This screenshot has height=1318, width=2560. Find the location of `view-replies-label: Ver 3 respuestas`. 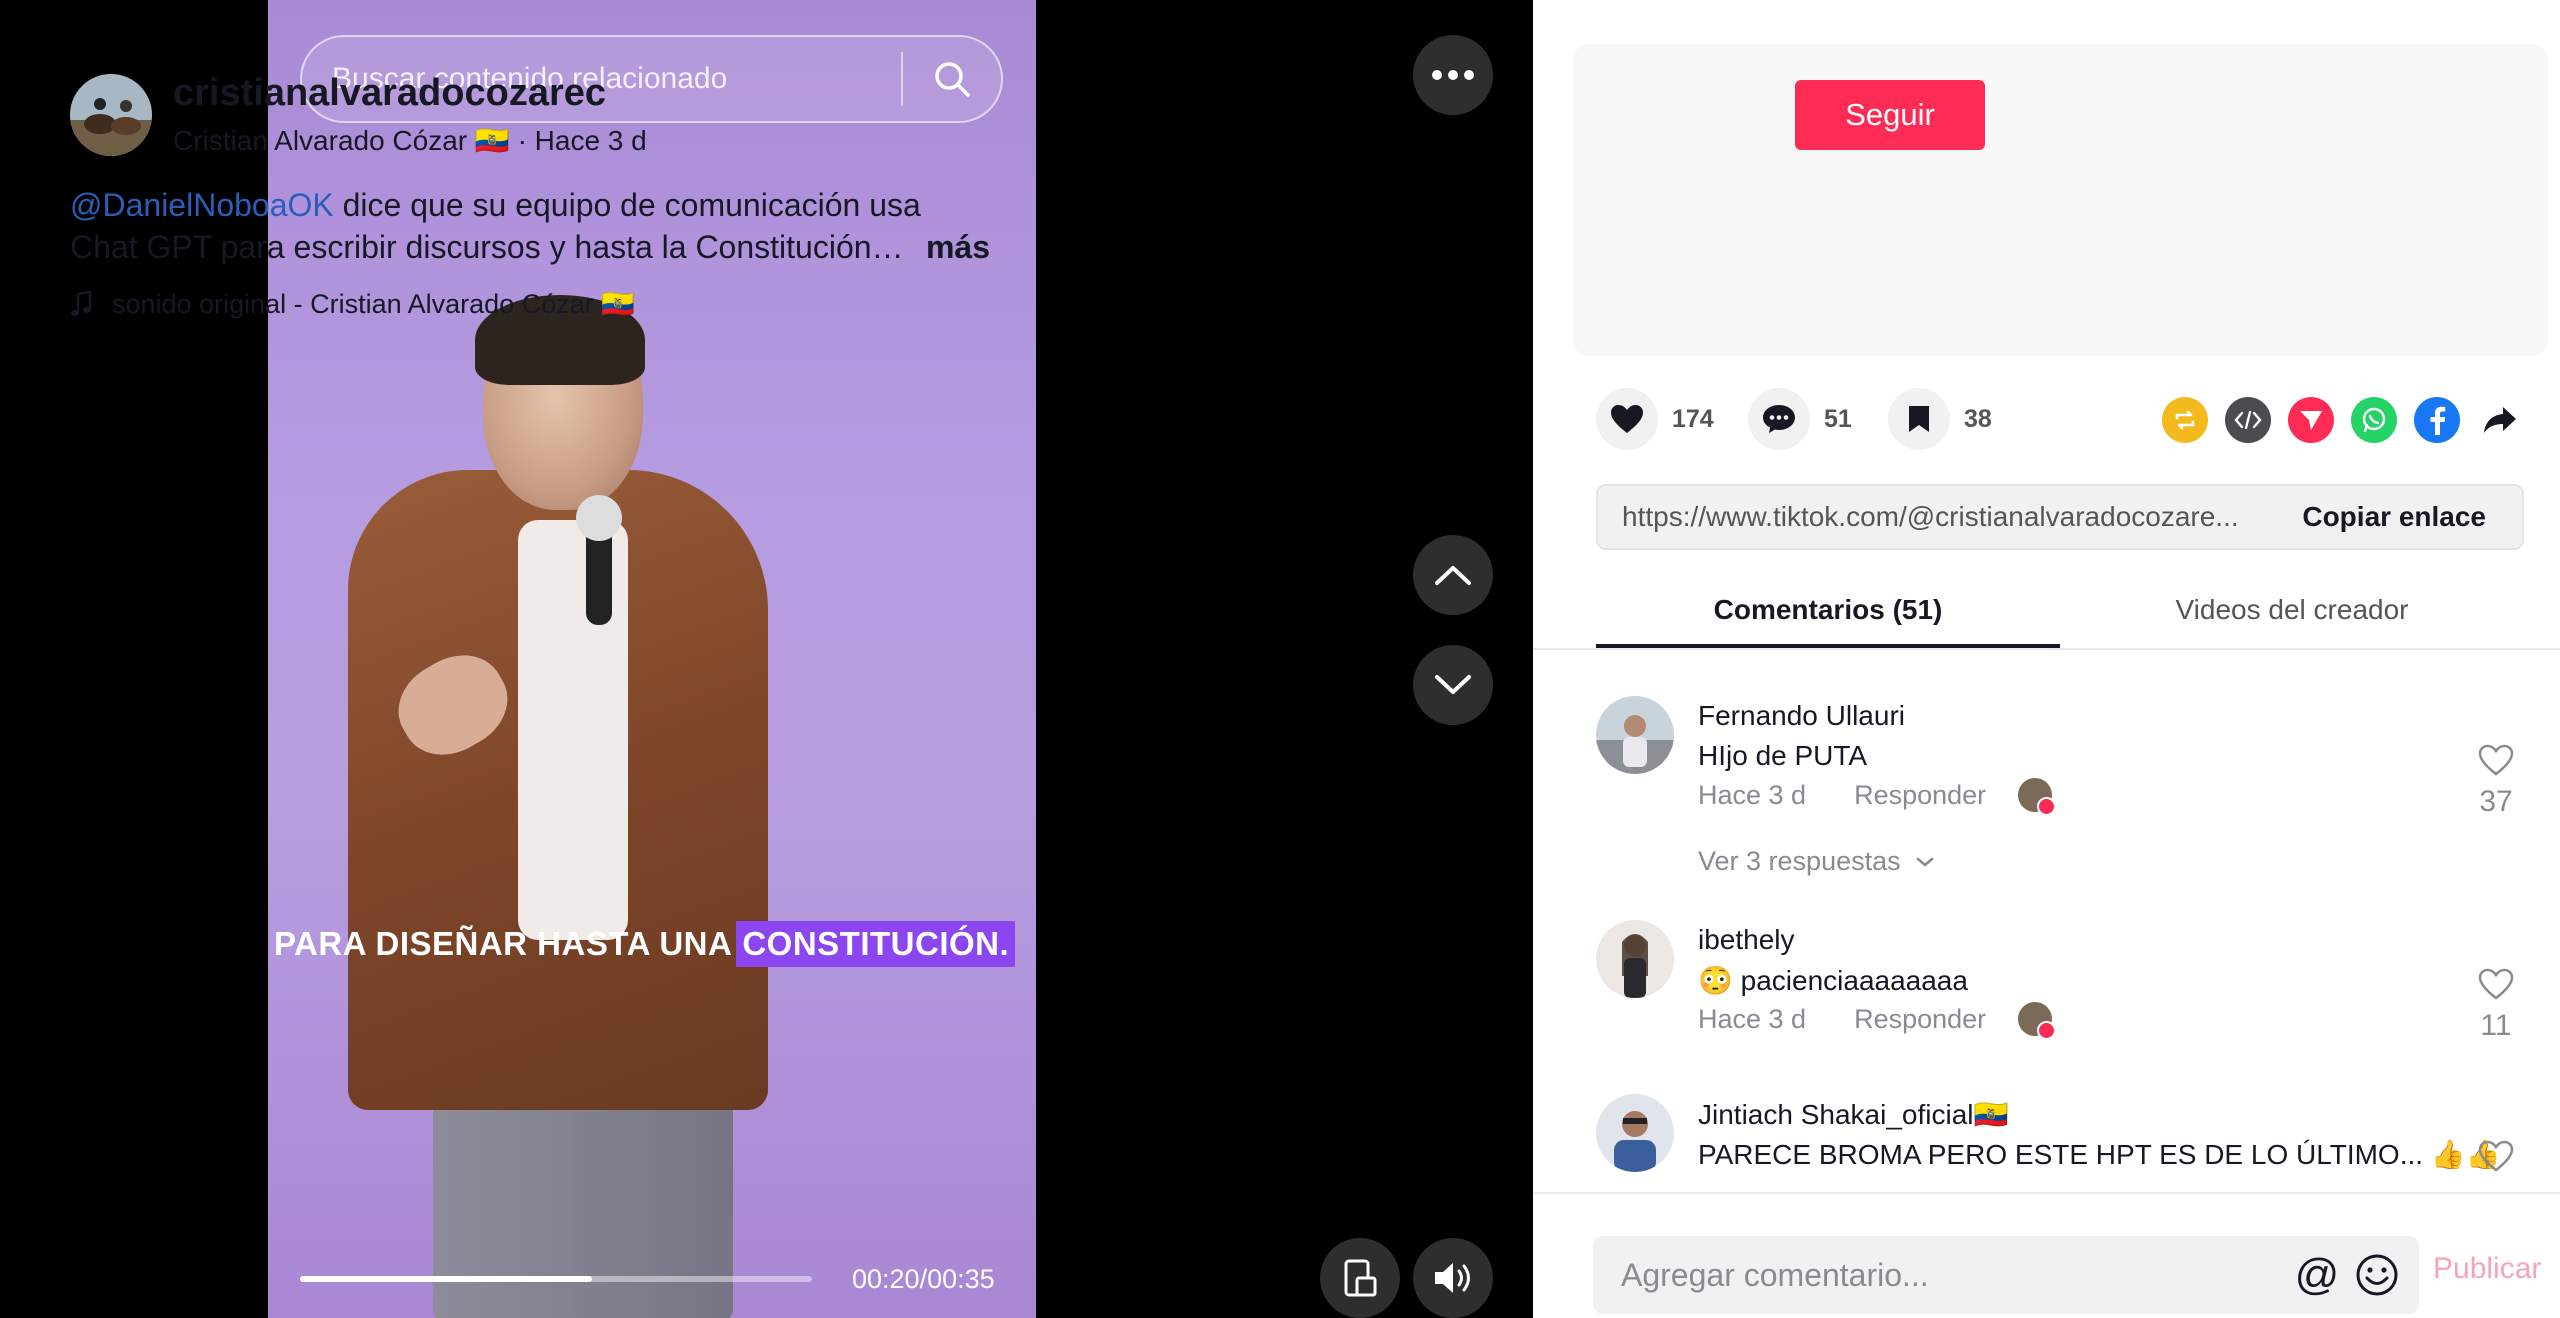

view-replies-label: Ver 3 respuestas is located at coordinates (1799, 861).